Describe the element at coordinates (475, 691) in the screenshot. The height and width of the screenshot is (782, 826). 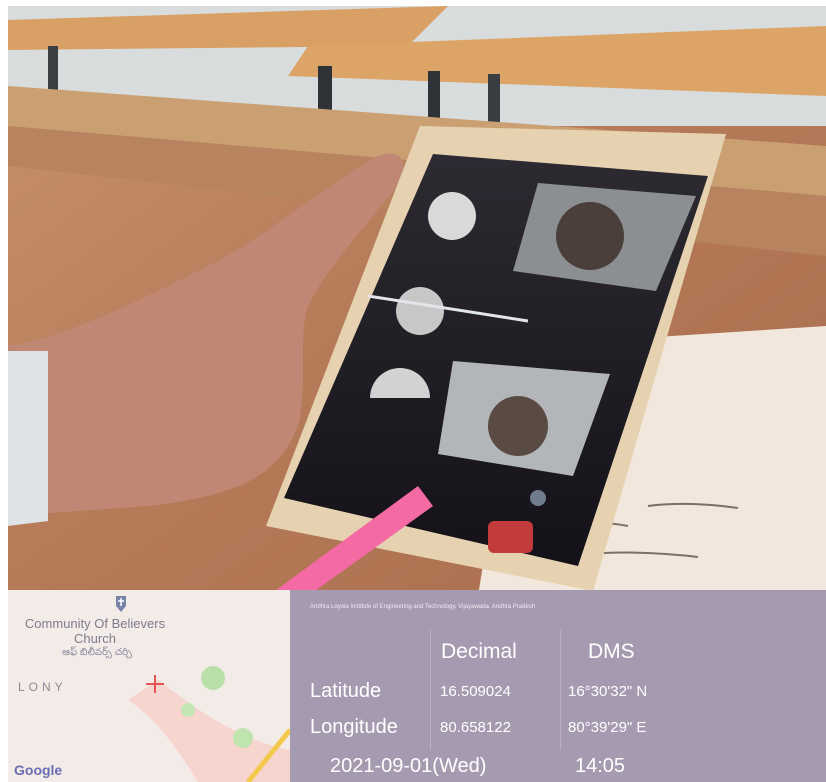
I see `latitude-decimal: 16.509024` at that location.